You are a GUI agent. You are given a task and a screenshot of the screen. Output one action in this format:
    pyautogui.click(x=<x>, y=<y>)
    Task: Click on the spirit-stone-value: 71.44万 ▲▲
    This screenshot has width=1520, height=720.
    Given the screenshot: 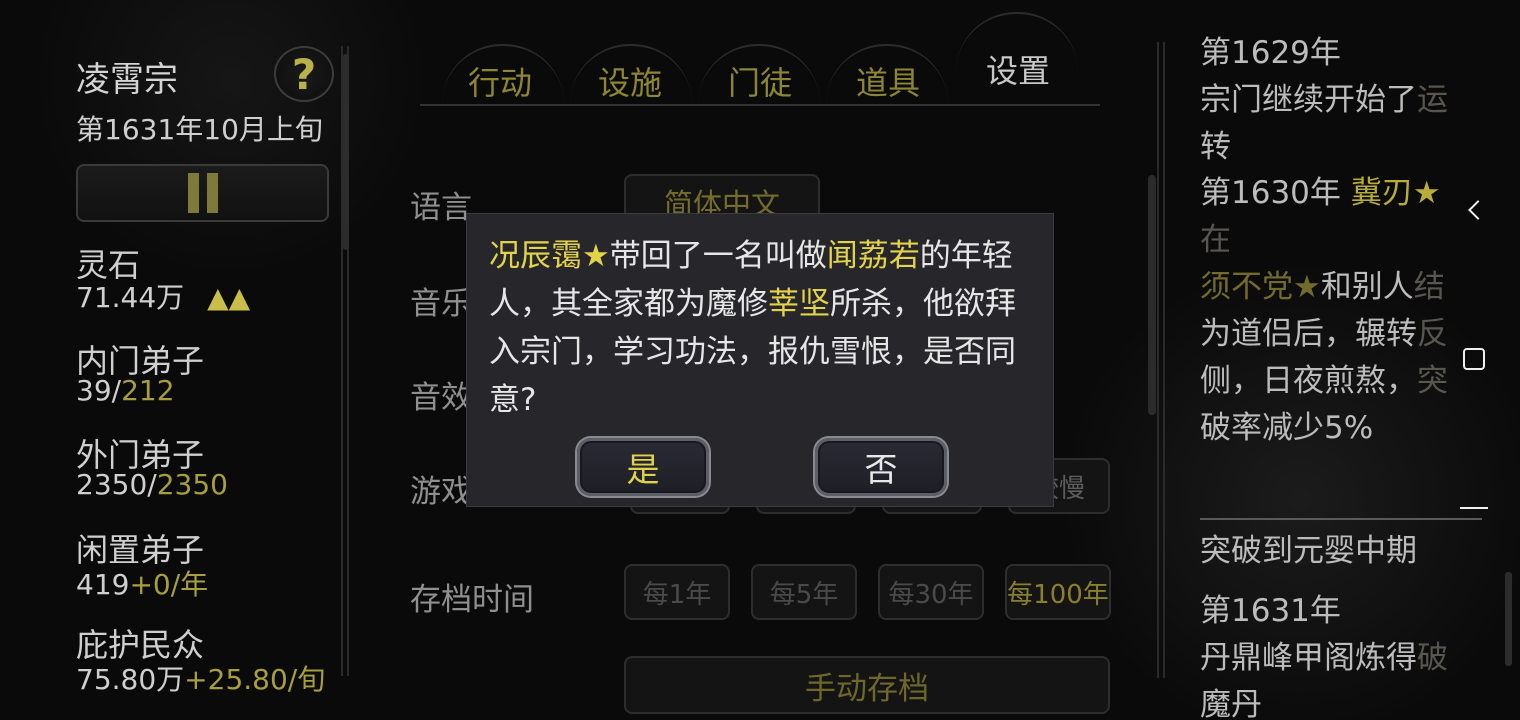 What is the action you would take?
    pyautogui.click(x=163, y=297)
    